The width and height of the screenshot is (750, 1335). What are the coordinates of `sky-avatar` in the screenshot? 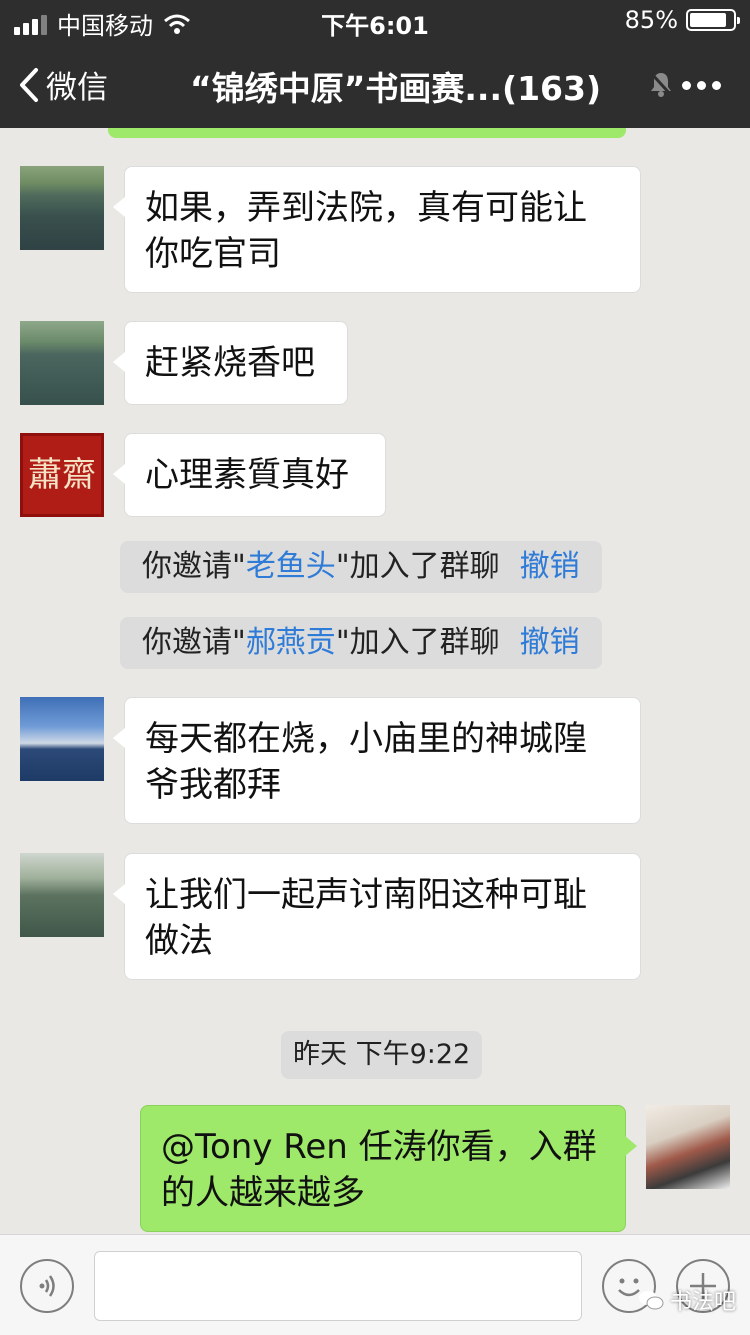 It's located at (62, 739).